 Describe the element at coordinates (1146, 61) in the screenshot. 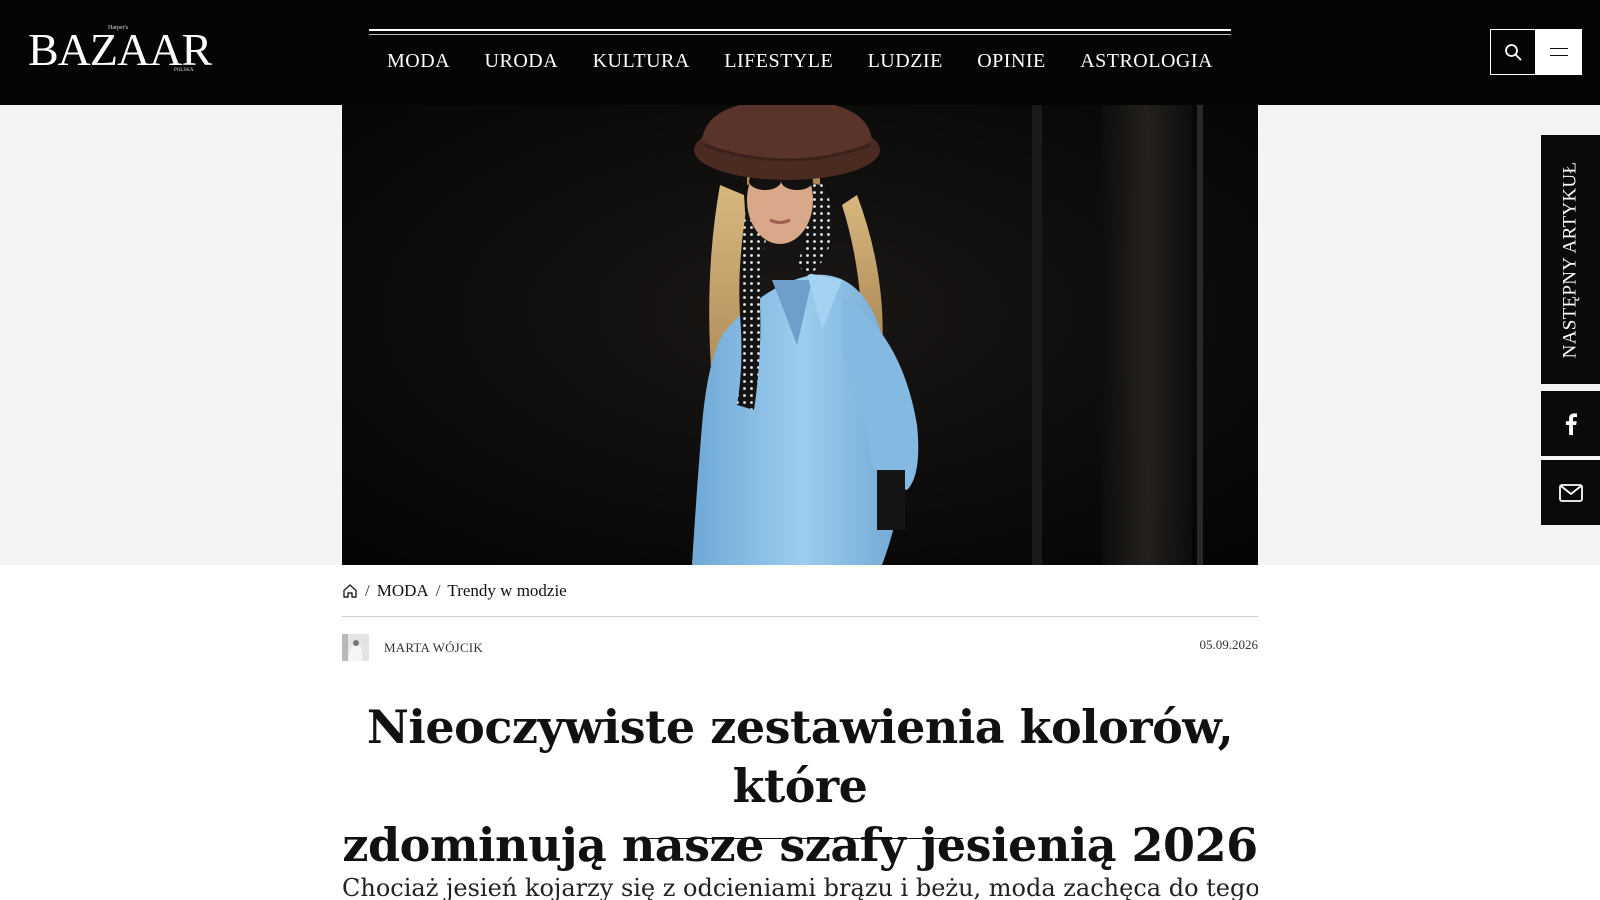

I see `nav-item-astrologia: ASTROLOGIA` at that location.